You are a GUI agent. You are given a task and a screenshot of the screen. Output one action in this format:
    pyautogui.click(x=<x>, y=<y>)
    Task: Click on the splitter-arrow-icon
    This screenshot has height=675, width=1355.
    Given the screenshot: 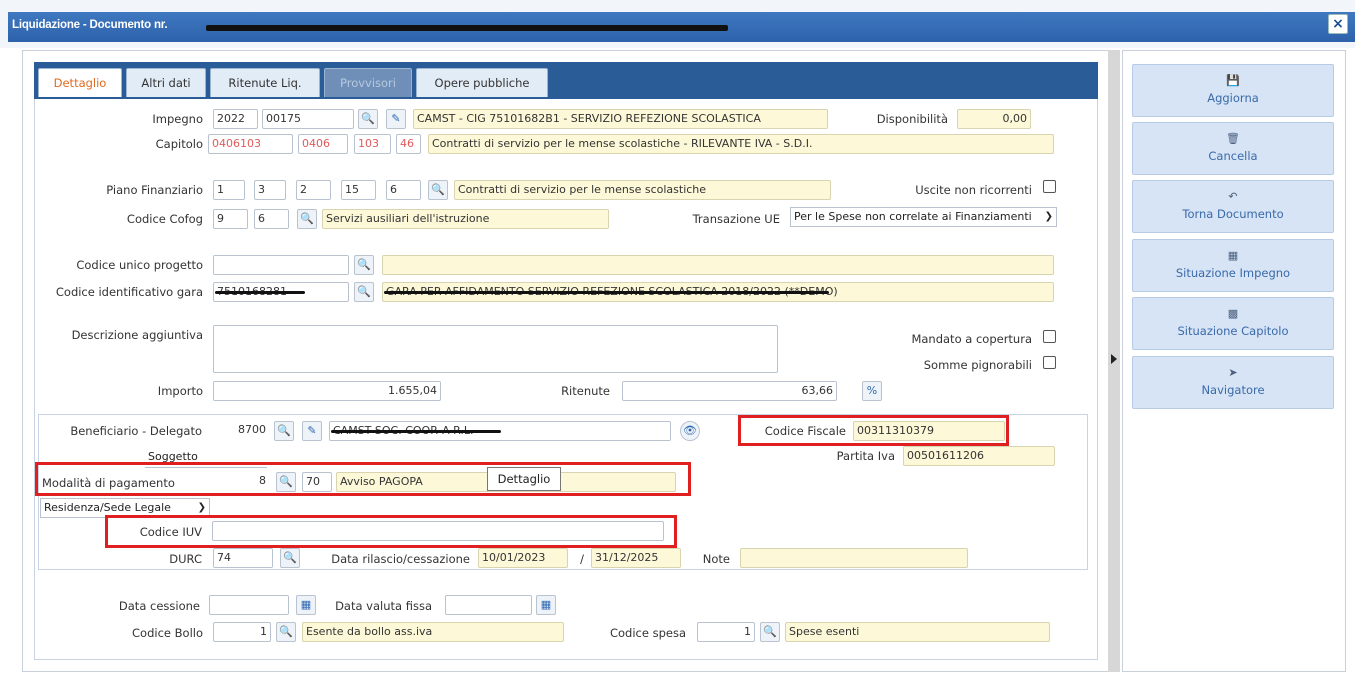 What is the action you would take?
    pyautogui.click(x=1114, y=359)
    